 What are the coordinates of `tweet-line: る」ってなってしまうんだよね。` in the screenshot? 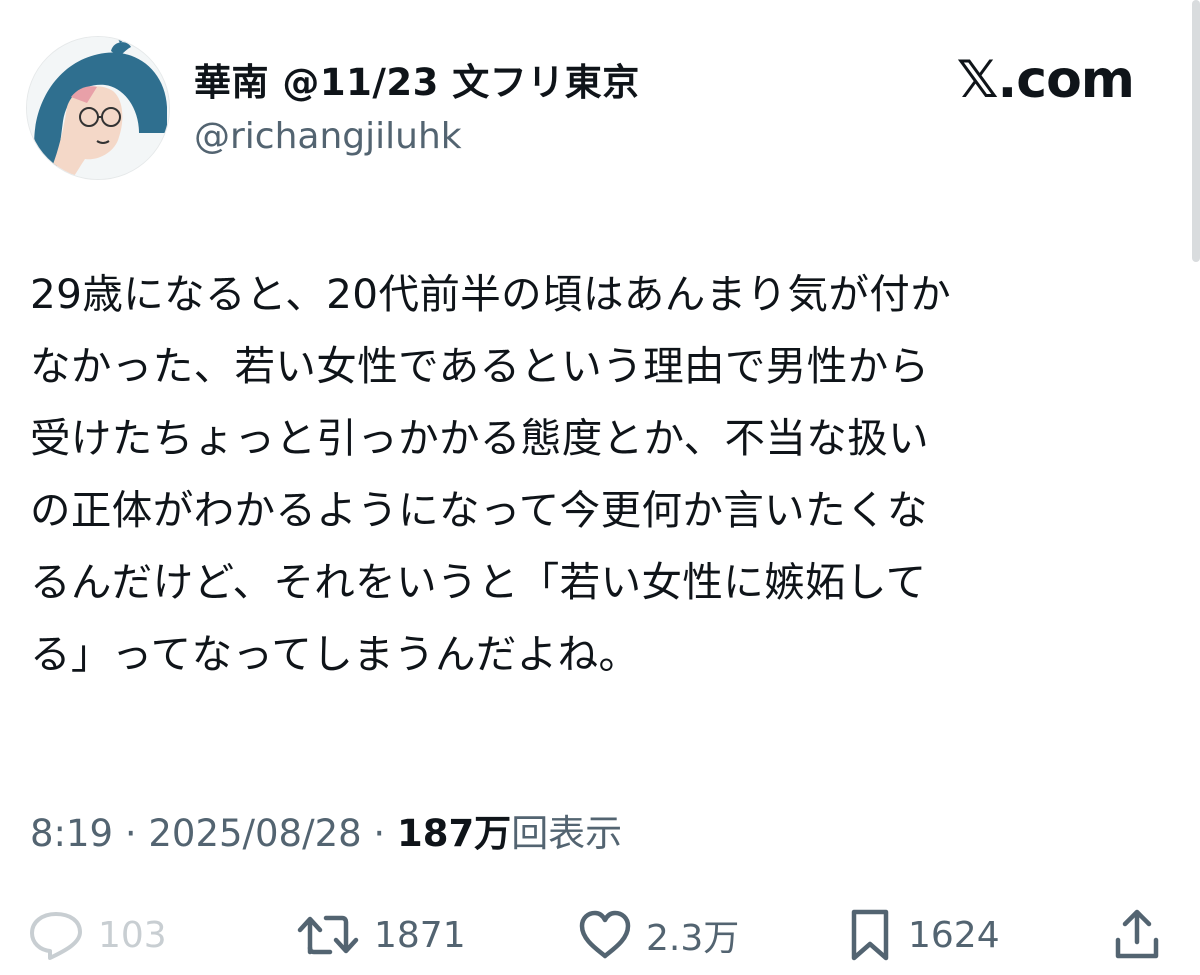 It's located at (335, 654).